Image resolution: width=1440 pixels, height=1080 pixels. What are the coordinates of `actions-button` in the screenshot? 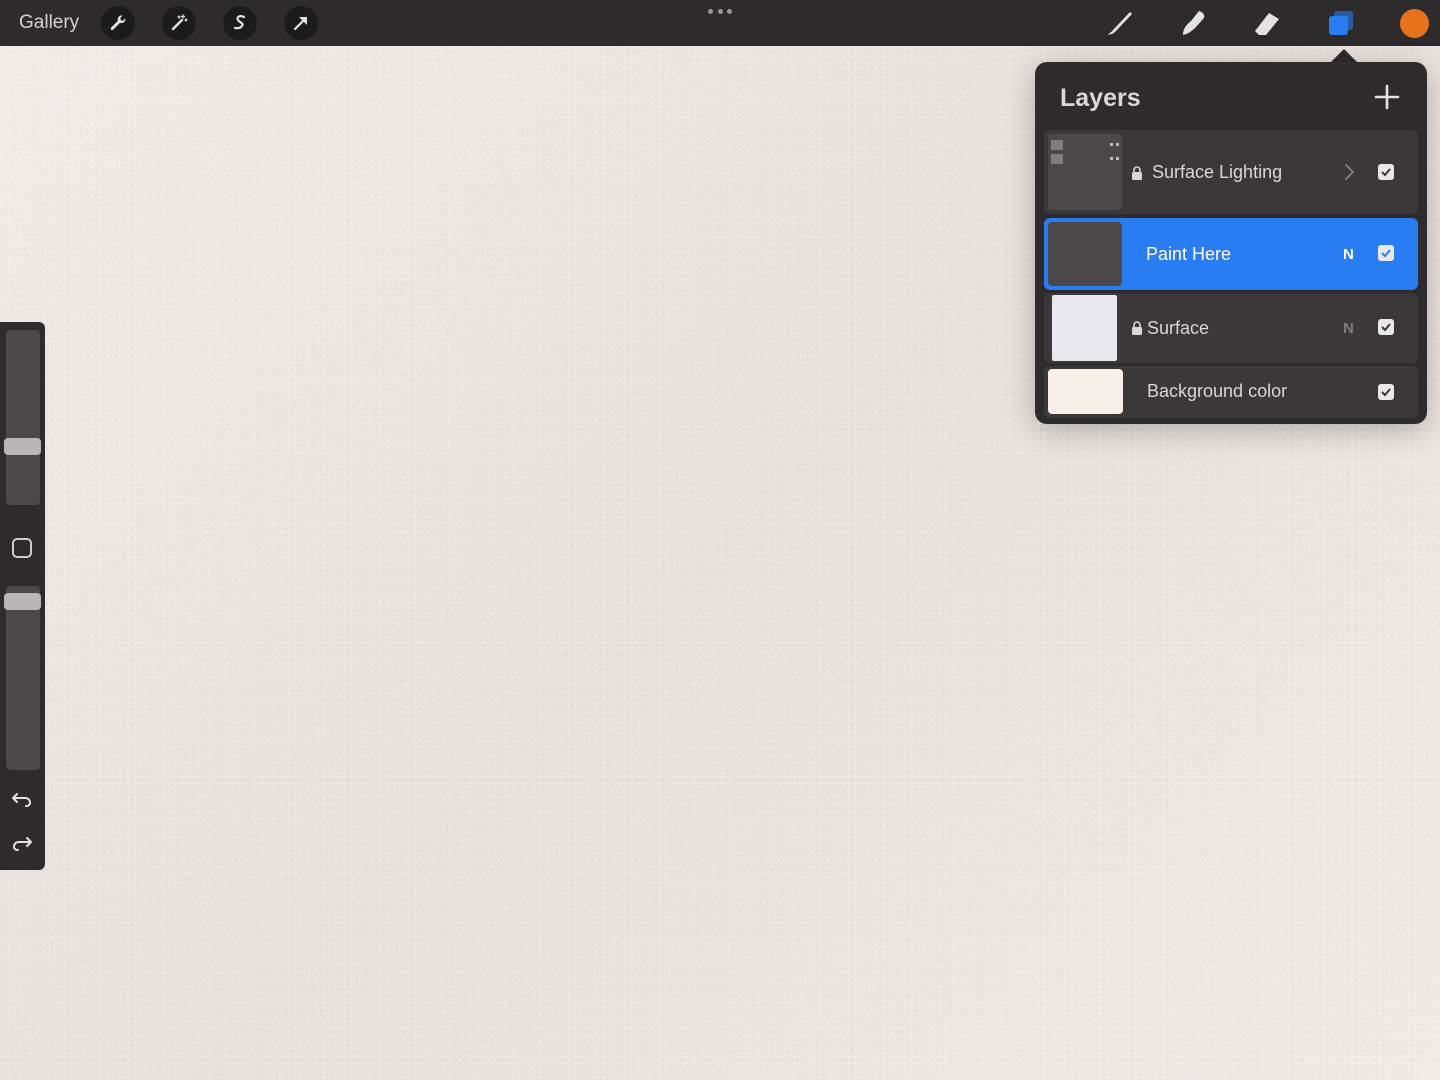 It's located at (118, 23).